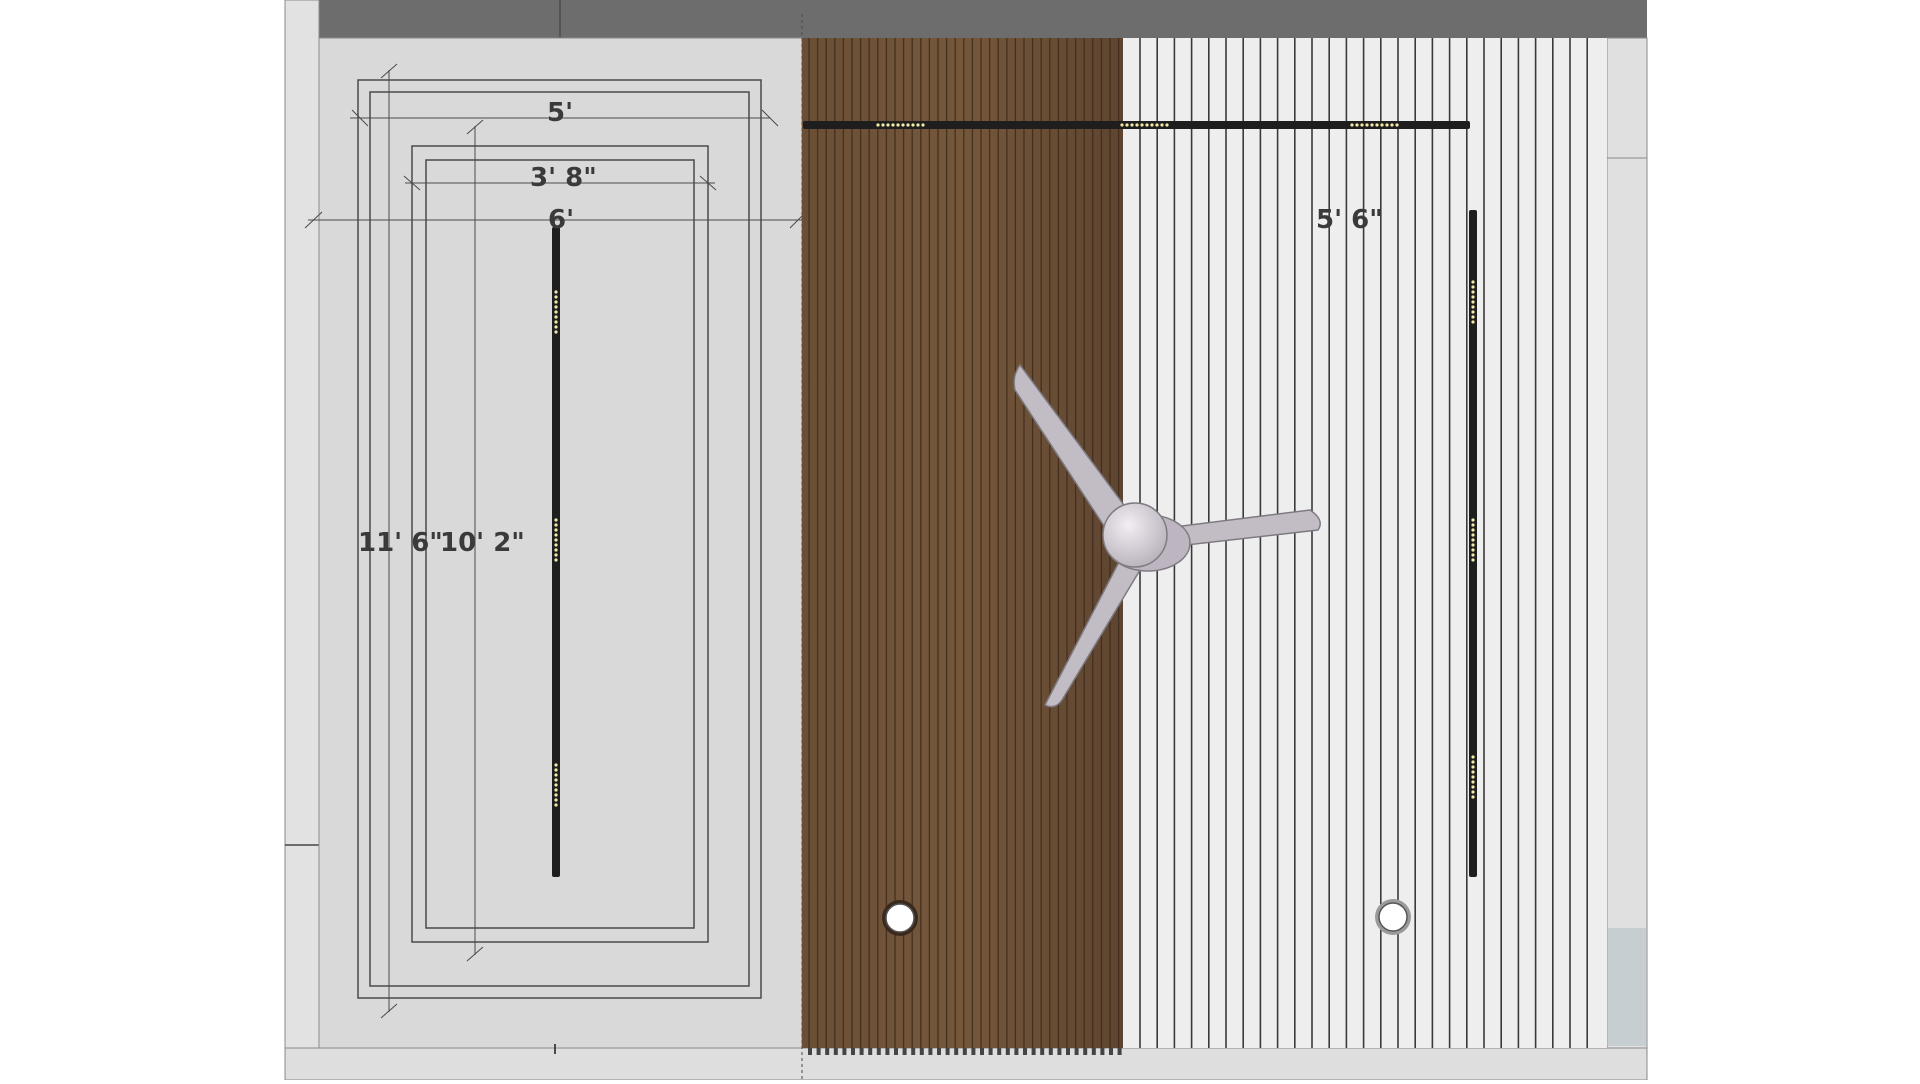 The width and height of the screenshot is (1920, 1084). What do you see at coordinates (556, 552) in the screenshot?
I see `linear-light-left` at bounding box center [556, 552].